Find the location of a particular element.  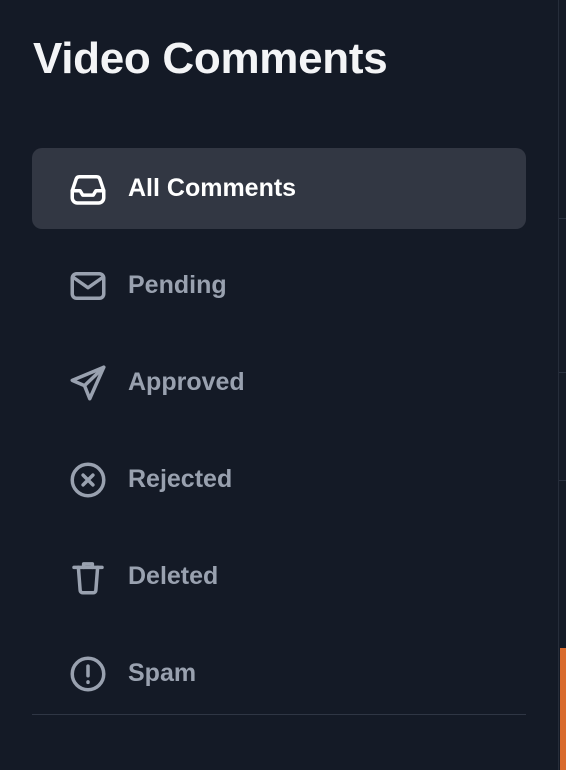

sidebar-item-label: All Comments is located at coordinates (212, 188).